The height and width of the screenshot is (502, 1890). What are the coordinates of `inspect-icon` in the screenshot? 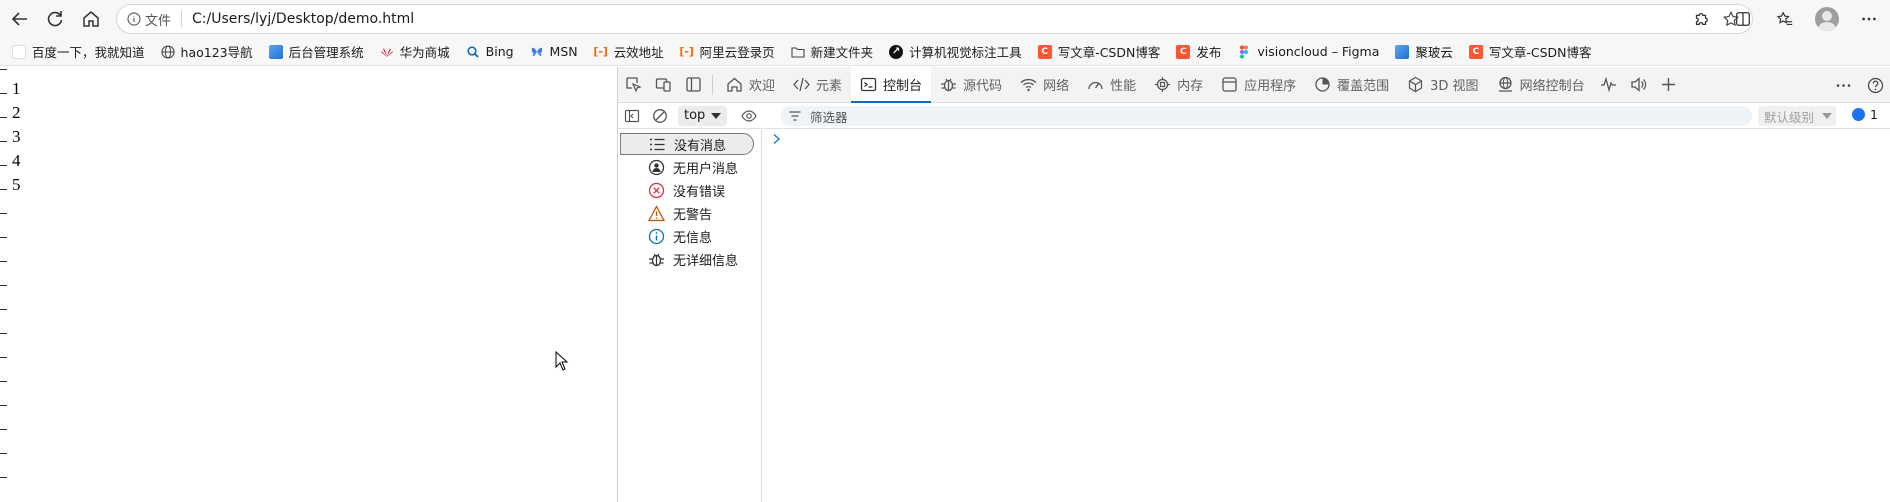 It's located at (633, 85).